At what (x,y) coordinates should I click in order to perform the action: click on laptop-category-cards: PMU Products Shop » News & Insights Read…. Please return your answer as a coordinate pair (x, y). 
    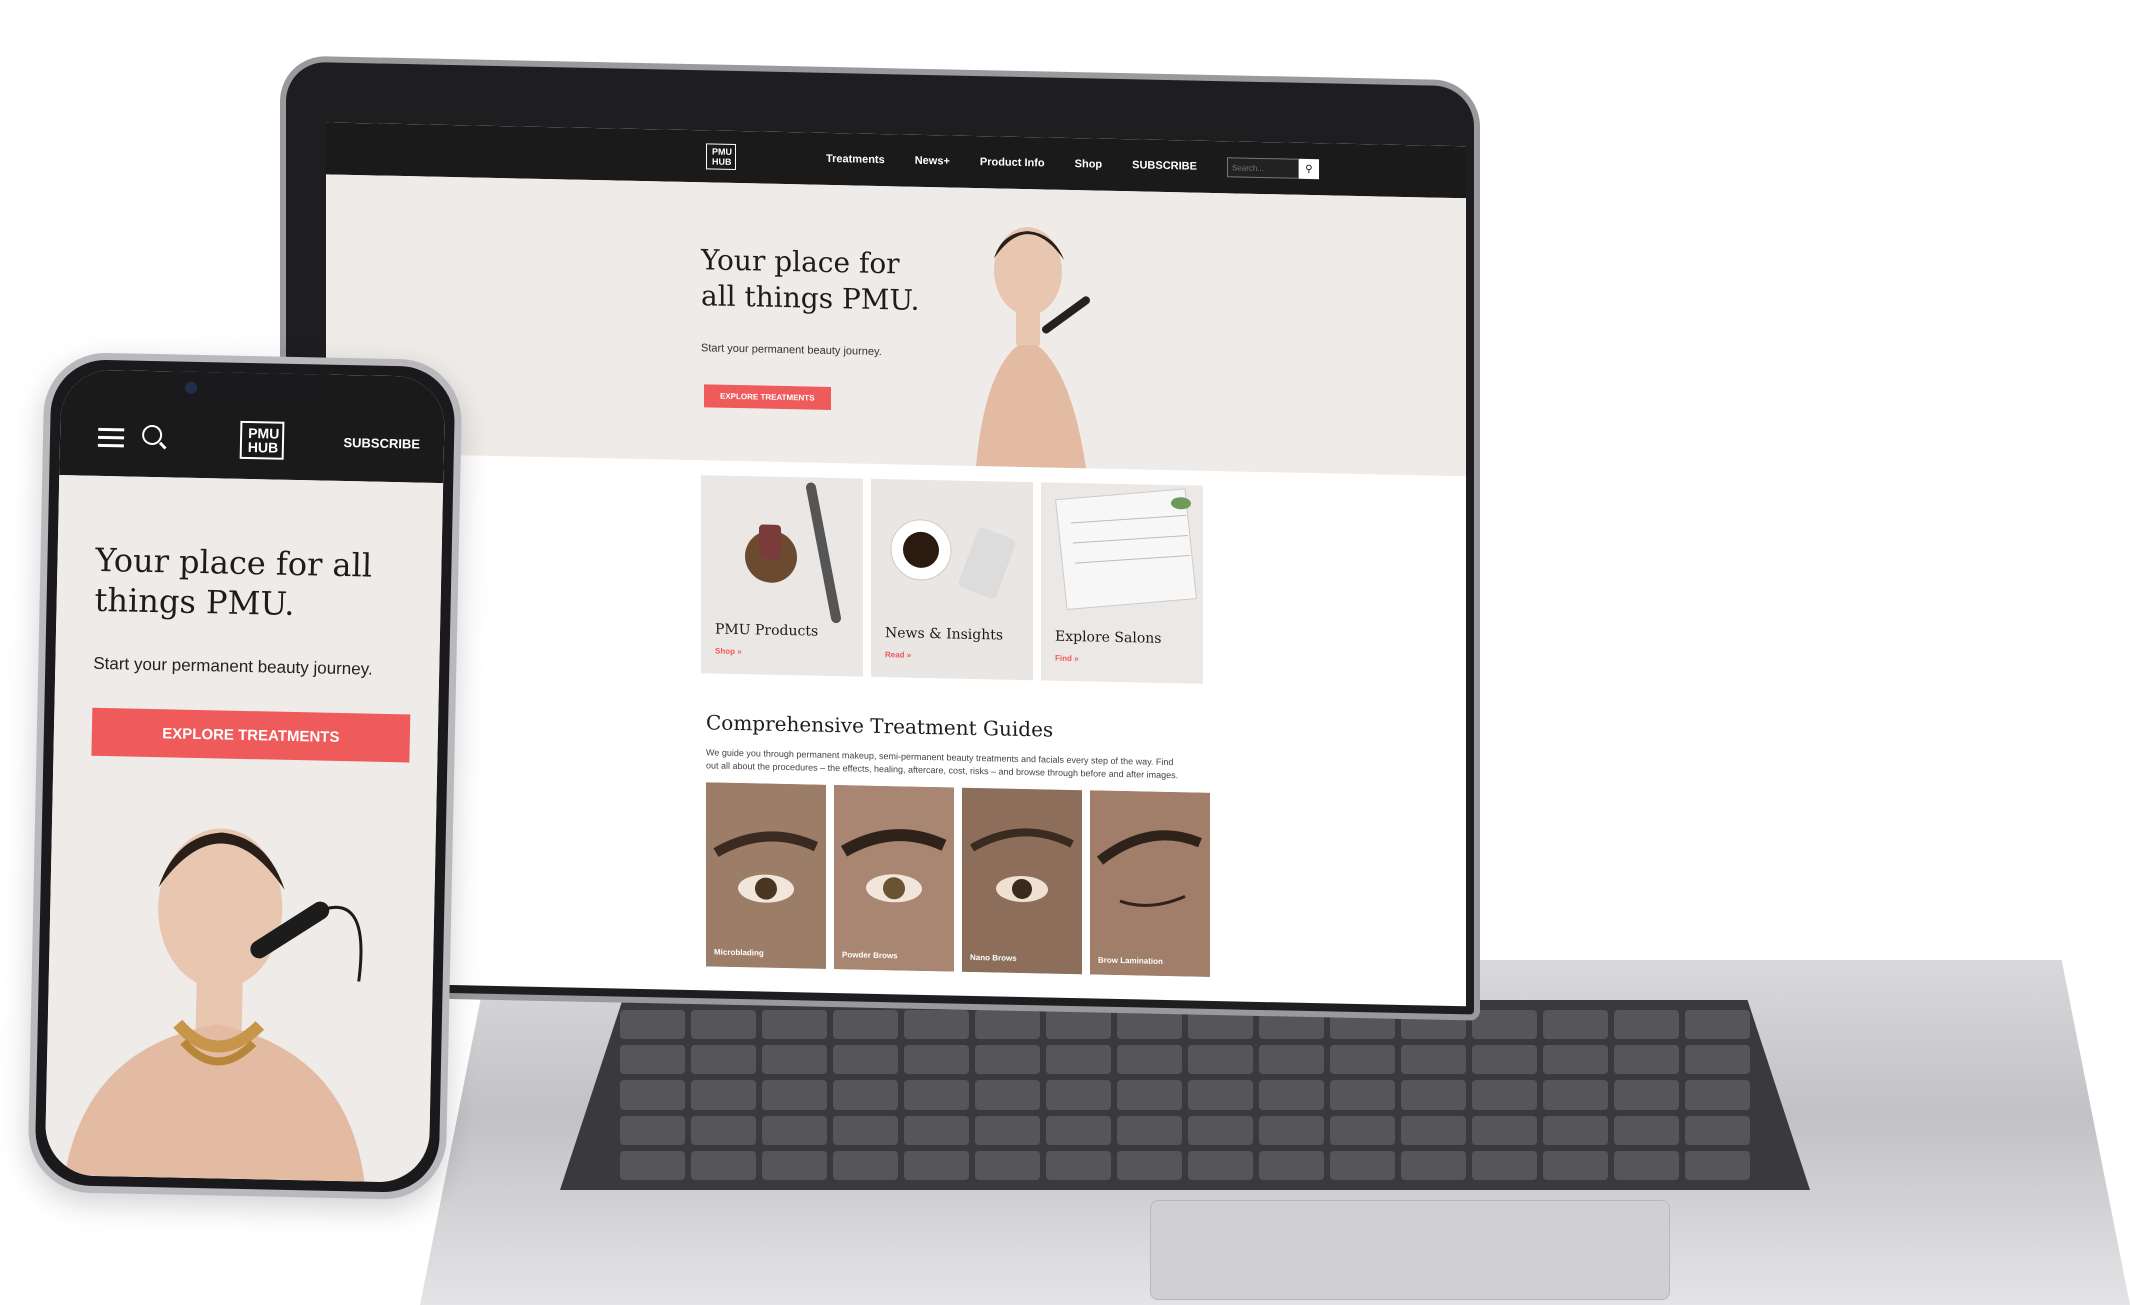
    Looking at the image, I should click on (952, 579).